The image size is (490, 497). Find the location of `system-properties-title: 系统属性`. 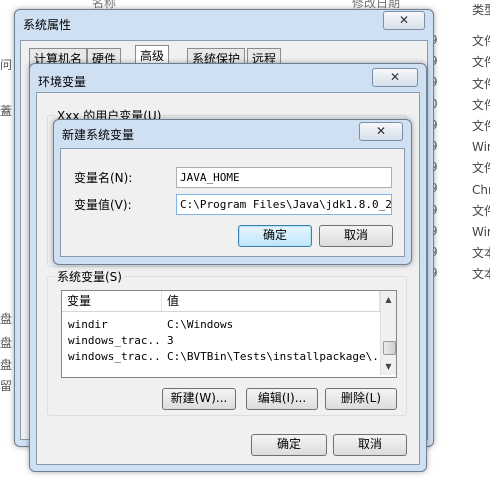

system-properties-title: 系统属性 is located at coordinates (47, 25).